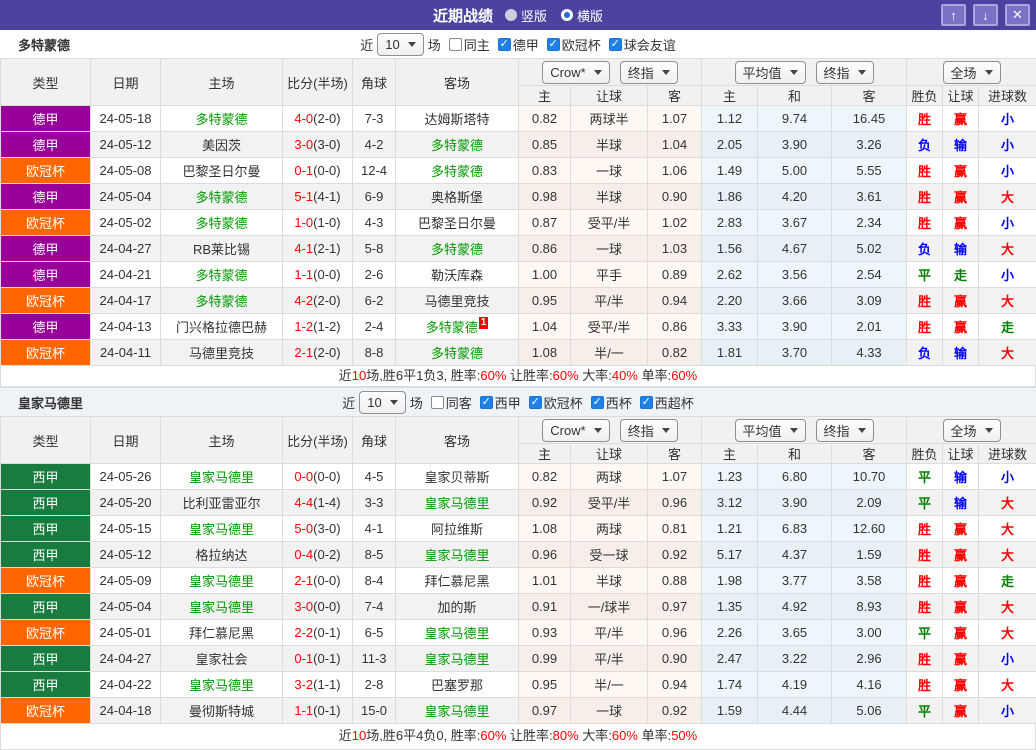  What do you see at coordinates (925, 145) in the screenshot?
I see `result-outcome: 负` at bounding box center [925, 145].